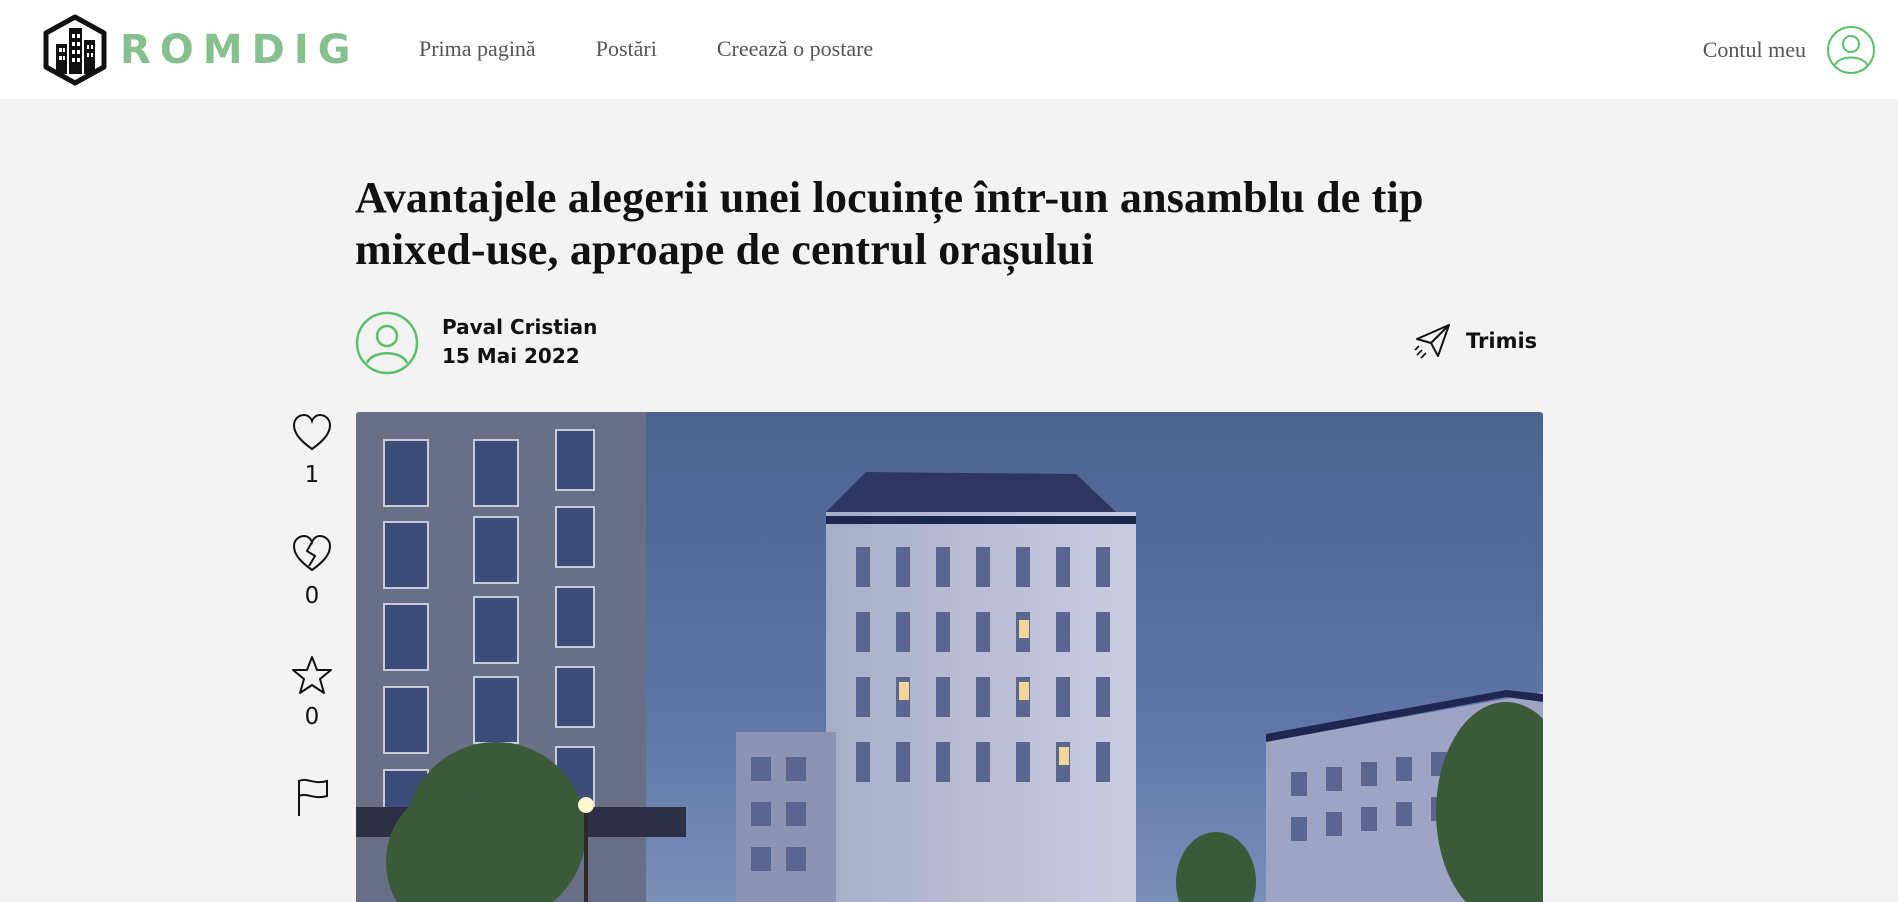 The height and width of the screenshot is (902, 1898). What do you see at coordinates (312, 433) in the screenshot?
I see `heart-icon` at bounding box center [312, 433].